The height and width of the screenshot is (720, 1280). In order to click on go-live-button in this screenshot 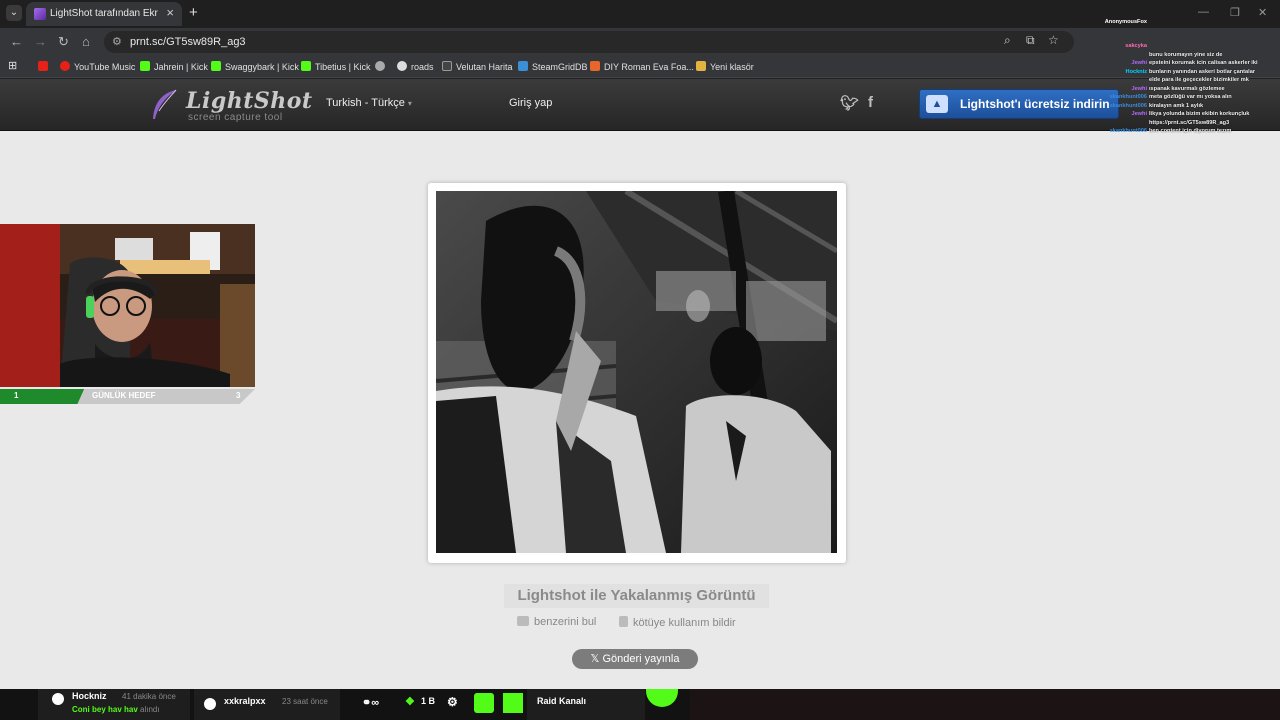, I will do `click(513, 703)`.